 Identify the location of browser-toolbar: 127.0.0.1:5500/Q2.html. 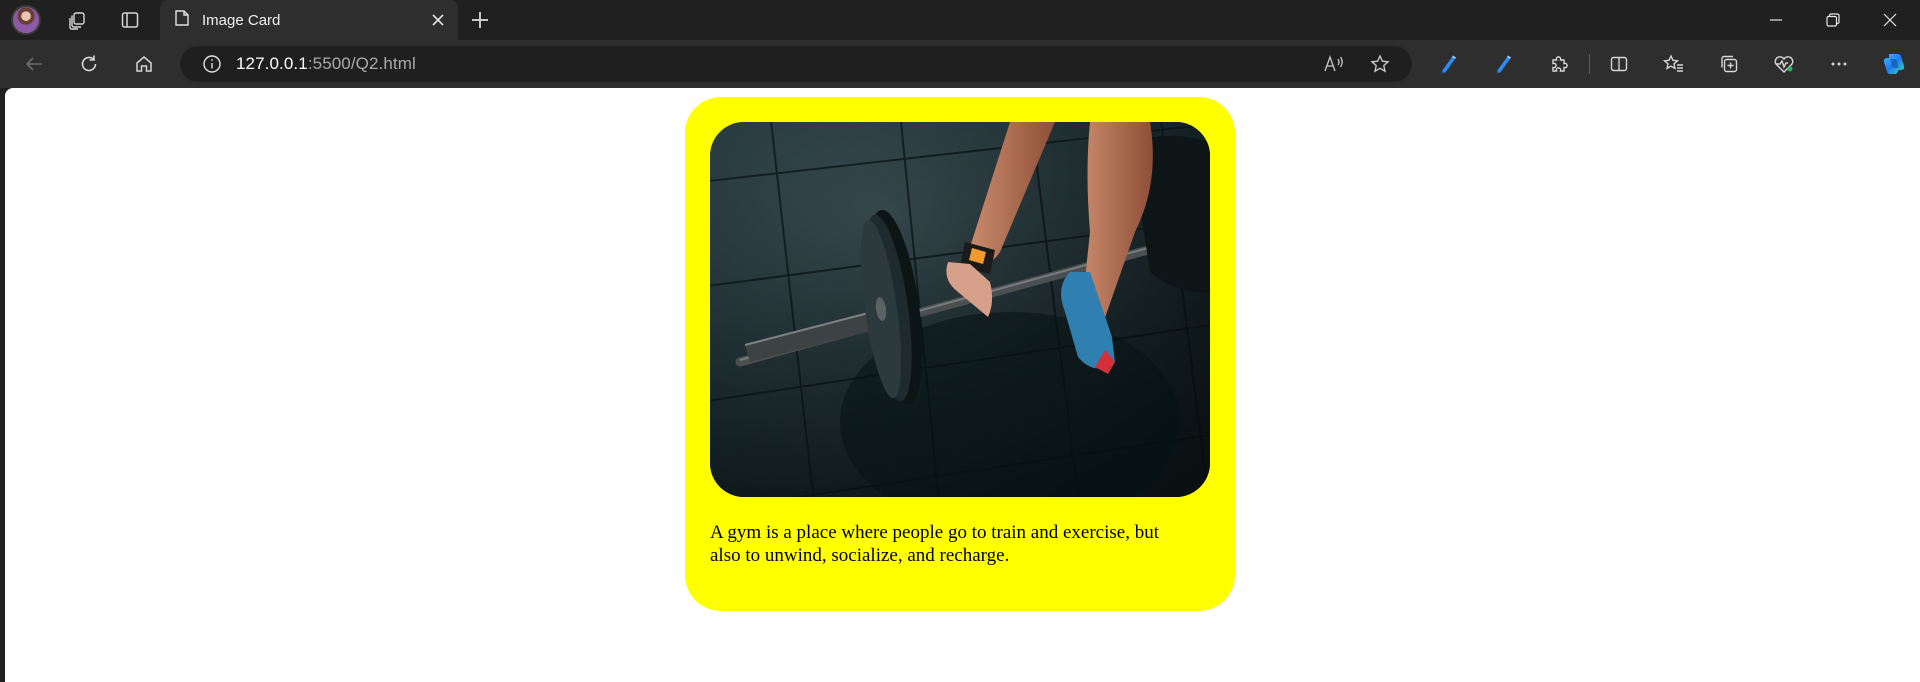
(960, 64).